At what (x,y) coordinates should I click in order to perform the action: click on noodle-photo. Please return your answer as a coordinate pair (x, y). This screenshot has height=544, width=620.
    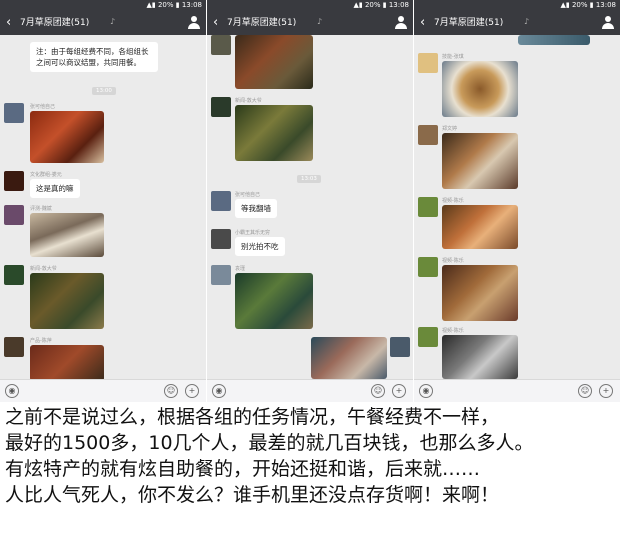
    Looking at the image, I should click on (480, 293).